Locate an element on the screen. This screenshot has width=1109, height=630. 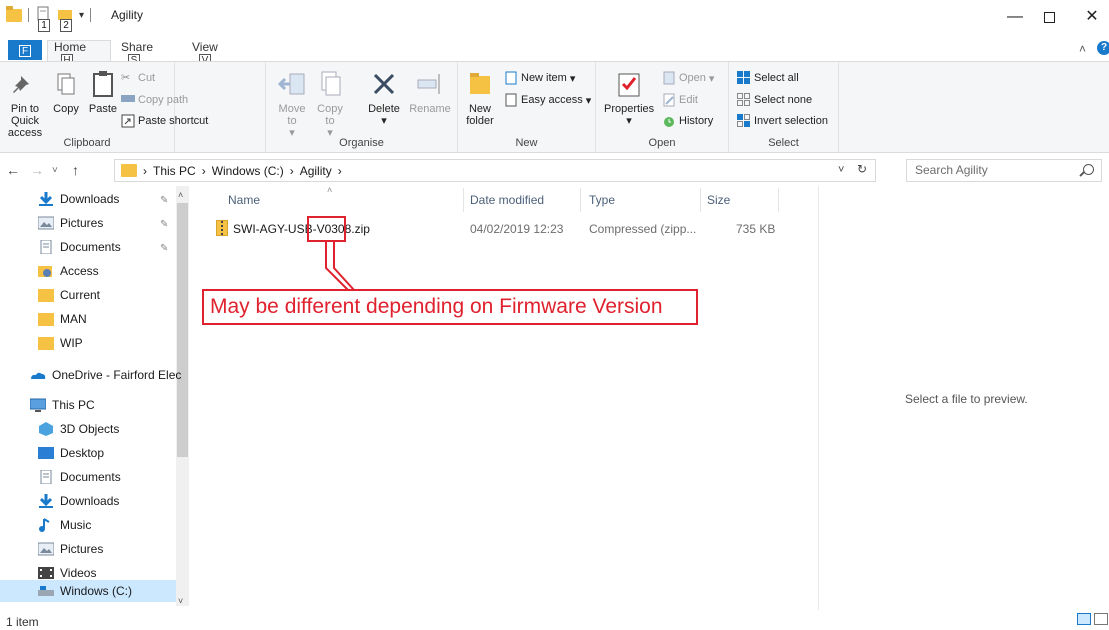
edit-button: Edit is located at coordinates (680, 100).